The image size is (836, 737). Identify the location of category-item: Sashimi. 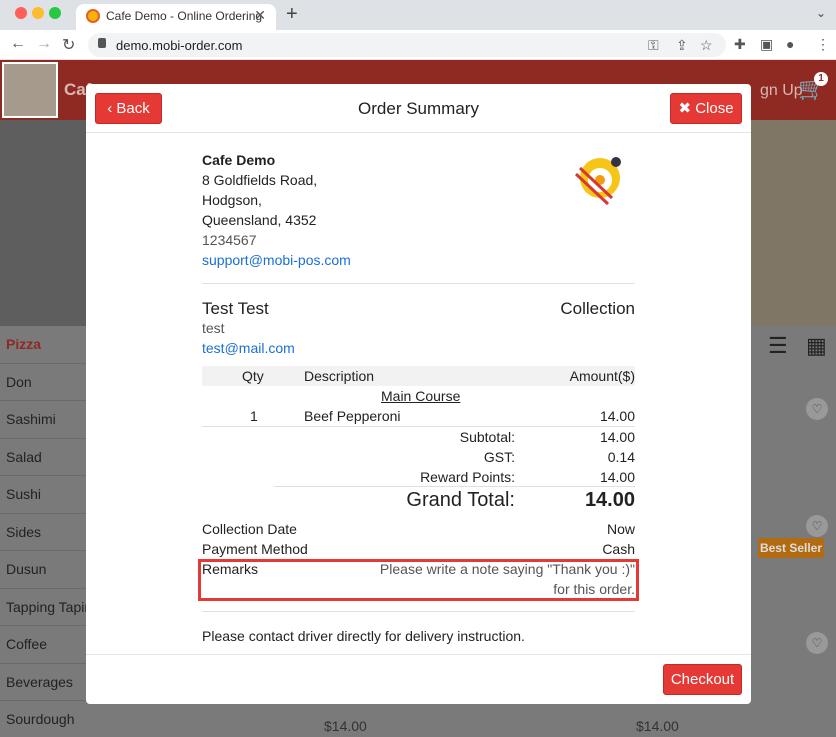
(43, 420).